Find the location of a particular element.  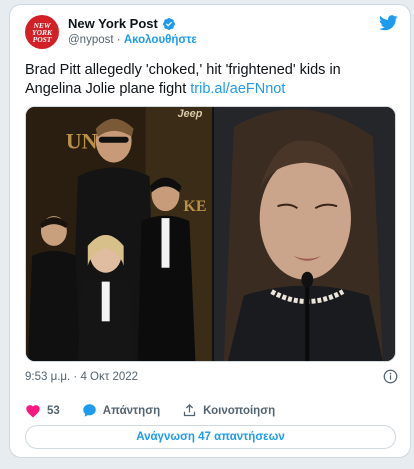

tweet-timestamp: 9:53 μ.μ. · 4 Οκτ 2022 is located at coordinates (81, 377).